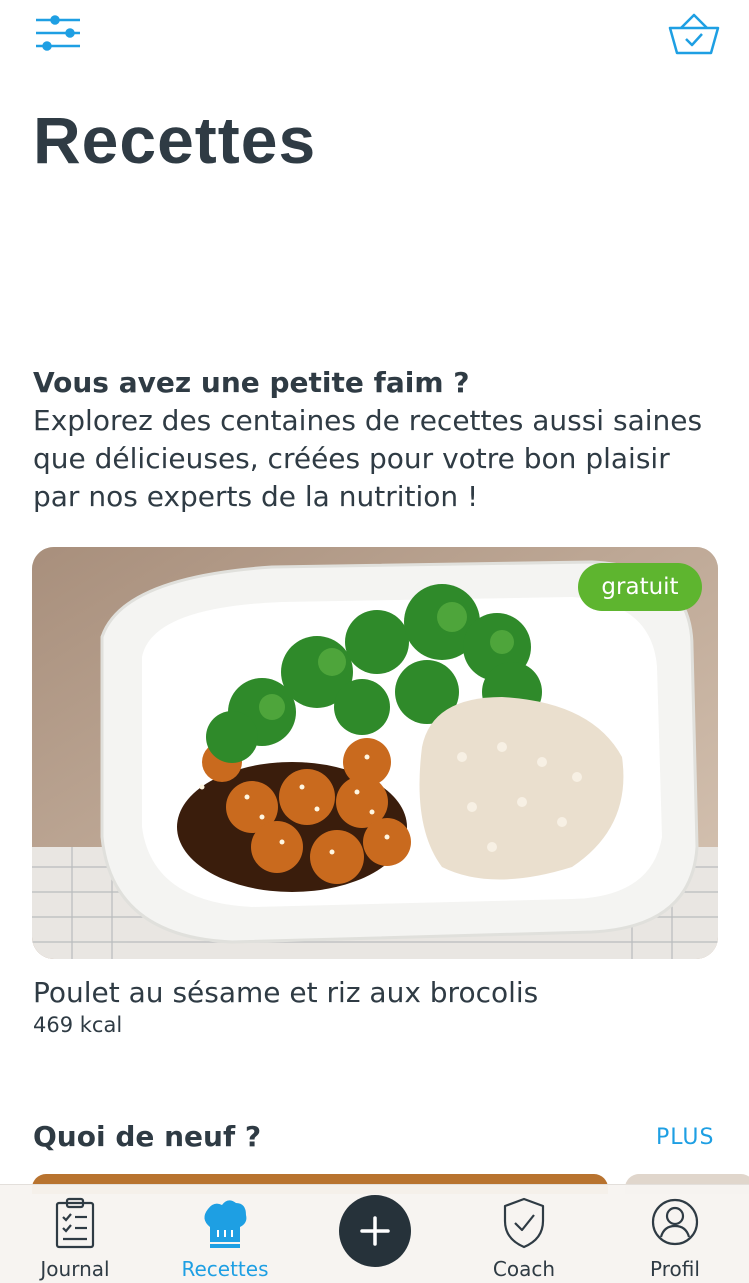 The width and height of the screenshot is (749, 1283). Describe the element at coordinates (75, 1269) in the screenshot. I see `tab-label: Journal` at that location.